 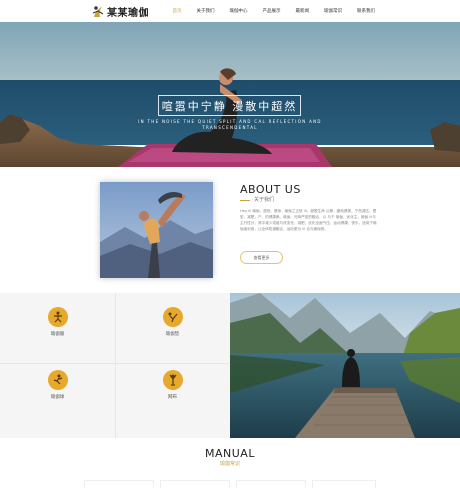 I want to click on yoga-pose-icon, so click(x=57, y=317).